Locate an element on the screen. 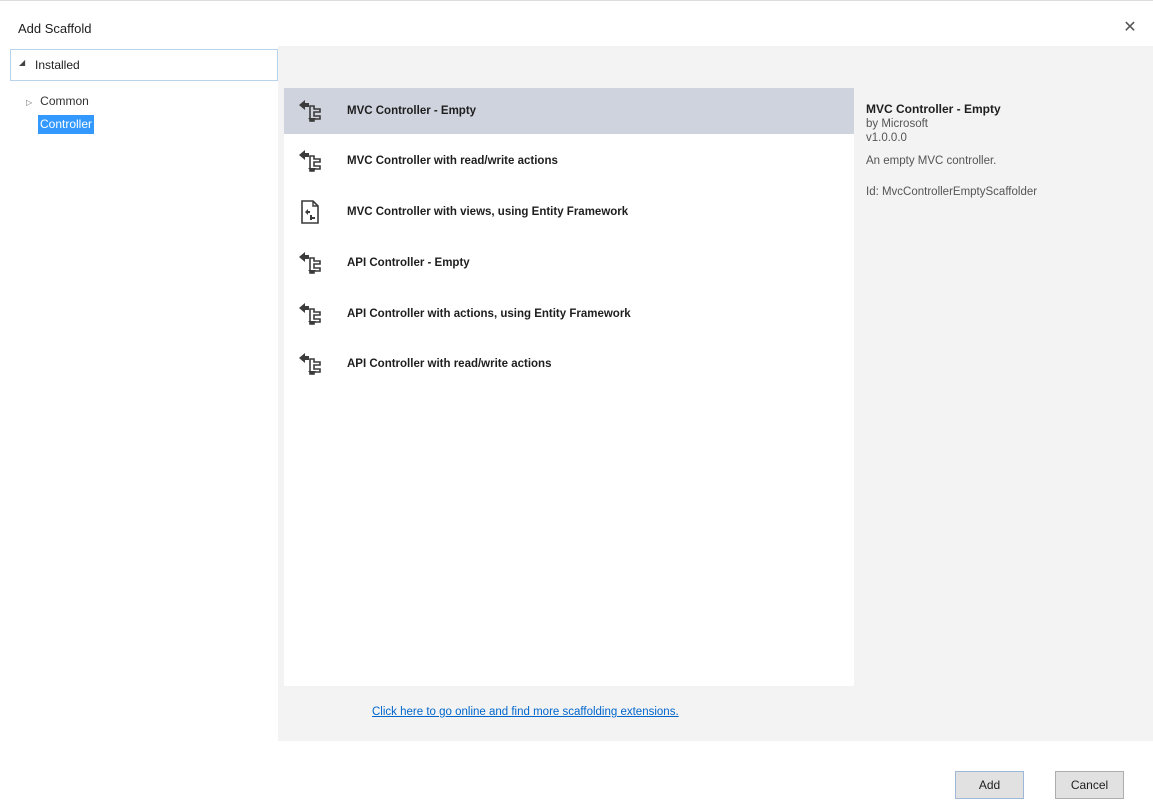 Image resolution: width=1153 pixels, height=806 pixels. installed-label: Installed is located at coordinates (57, 65).